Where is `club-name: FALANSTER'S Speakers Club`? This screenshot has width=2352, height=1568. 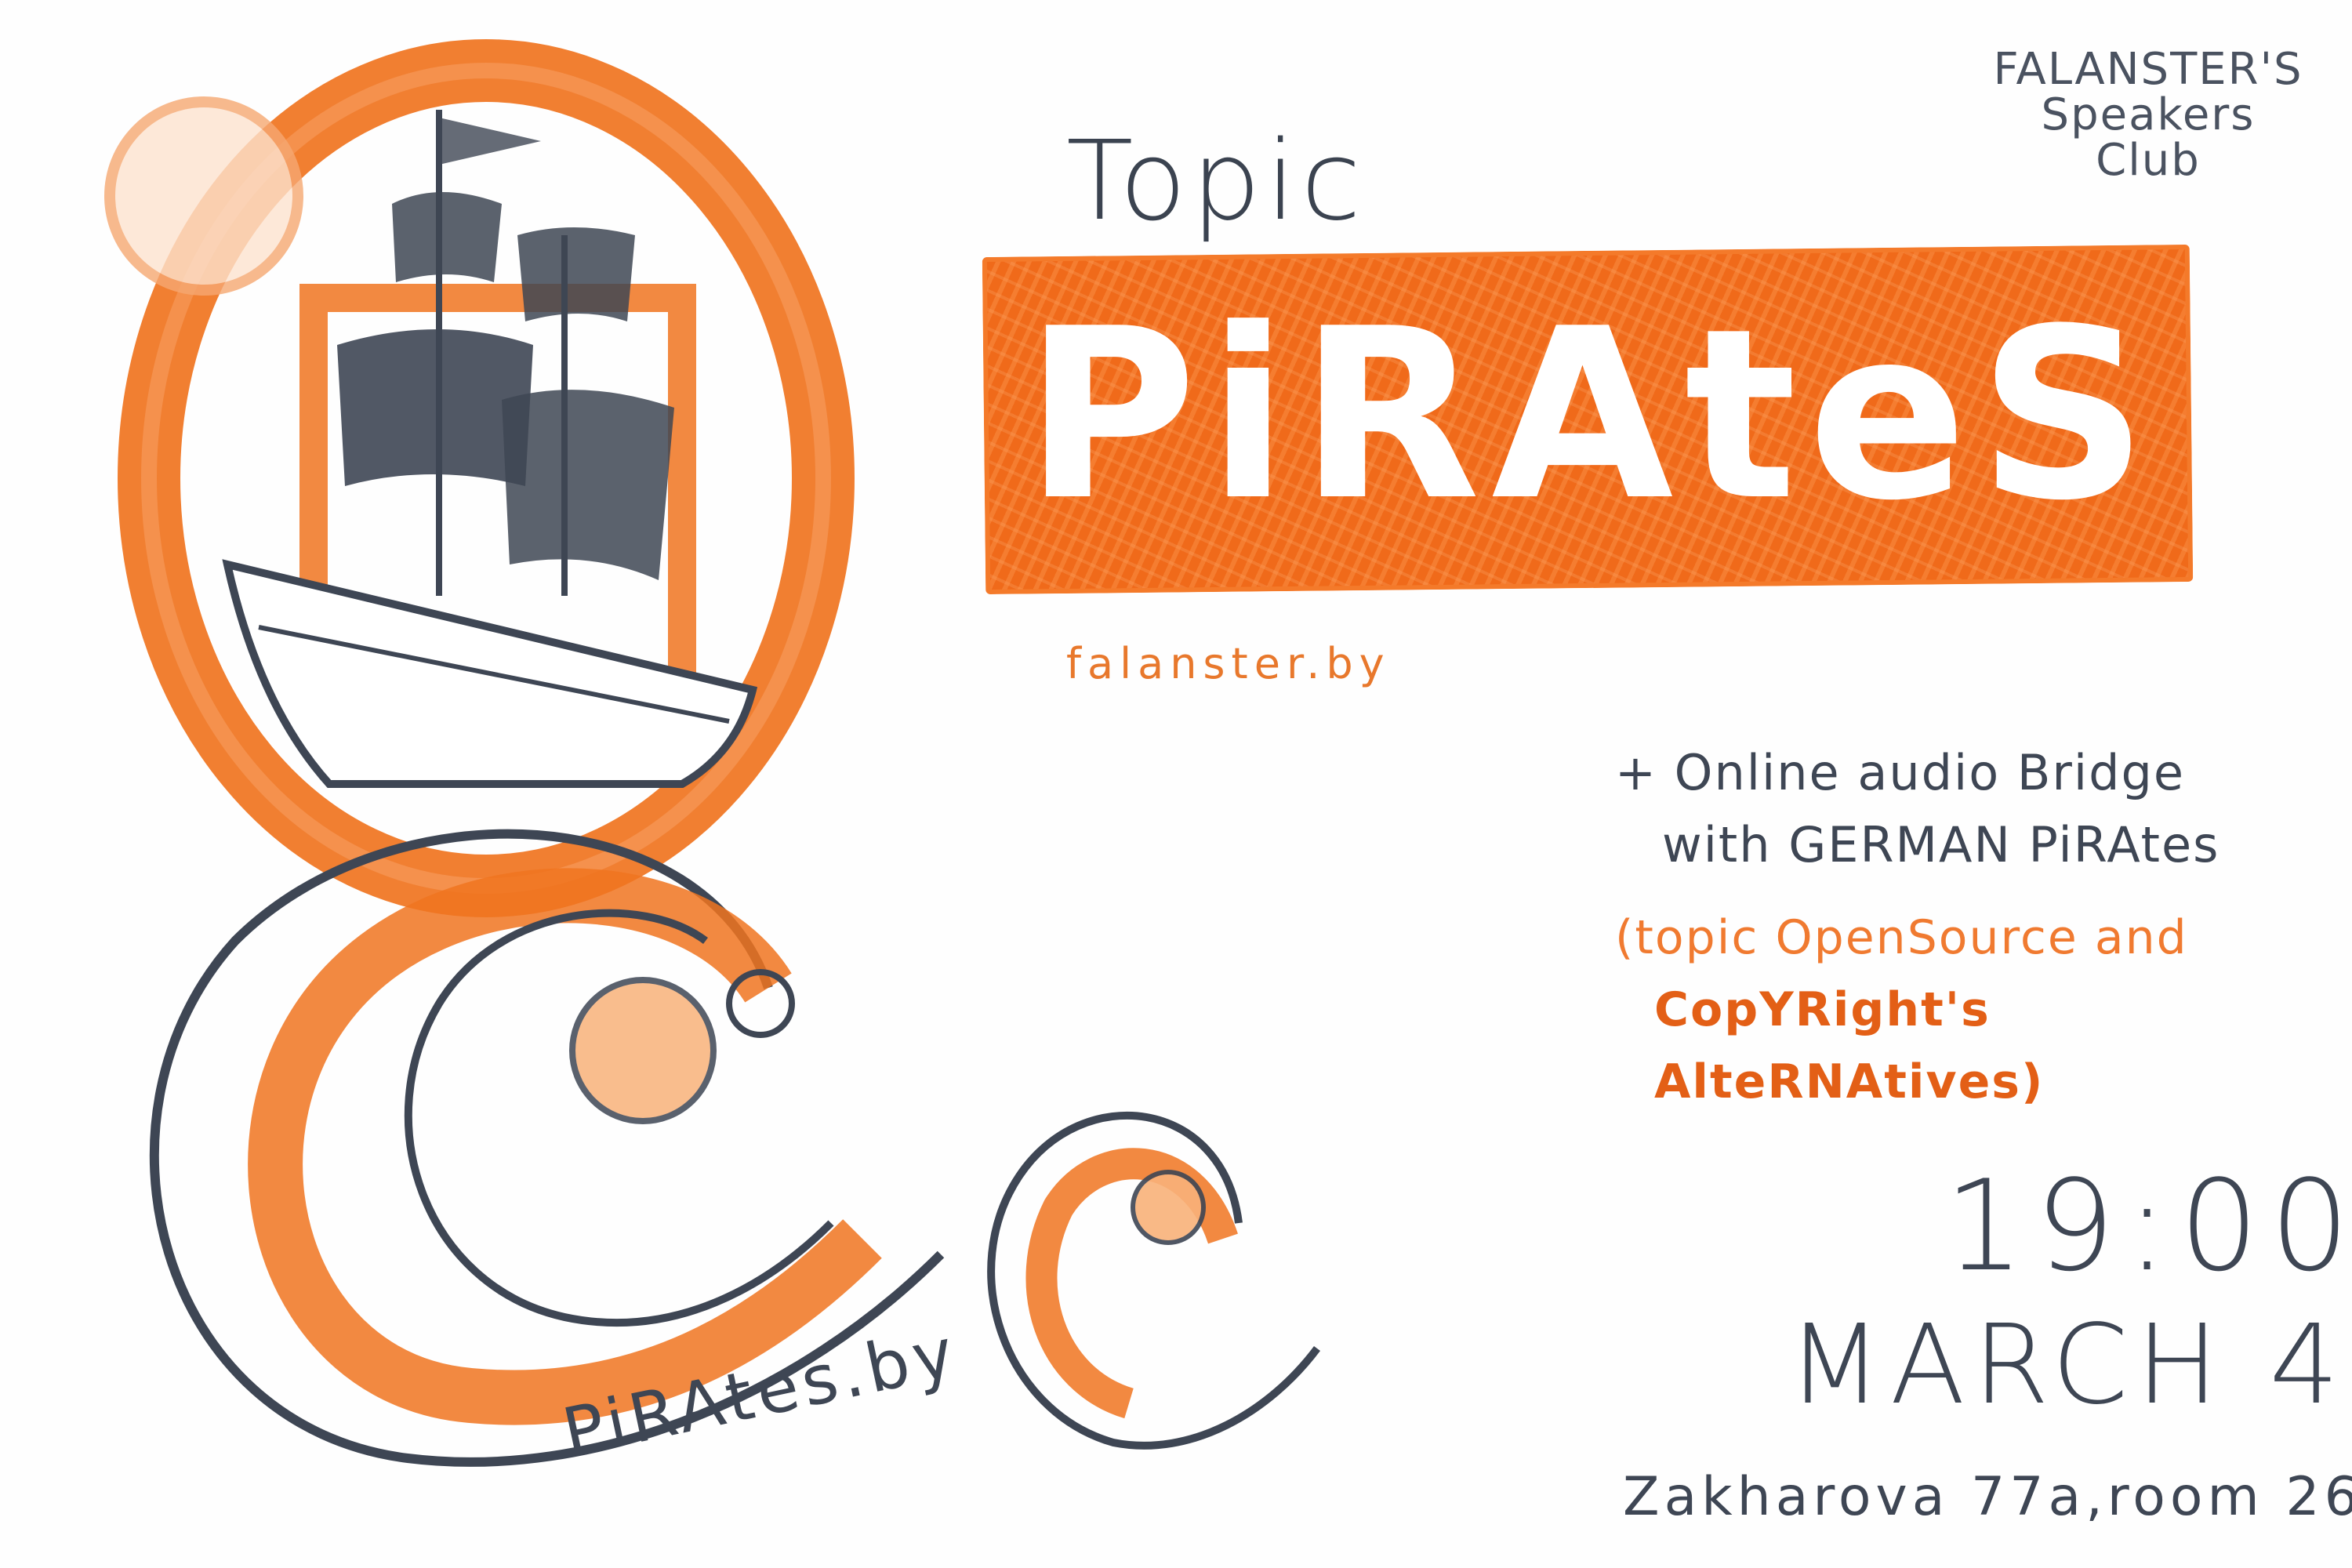
club-name: FALANSTER'S Speakers Club is located at coordinates (2148, 115).